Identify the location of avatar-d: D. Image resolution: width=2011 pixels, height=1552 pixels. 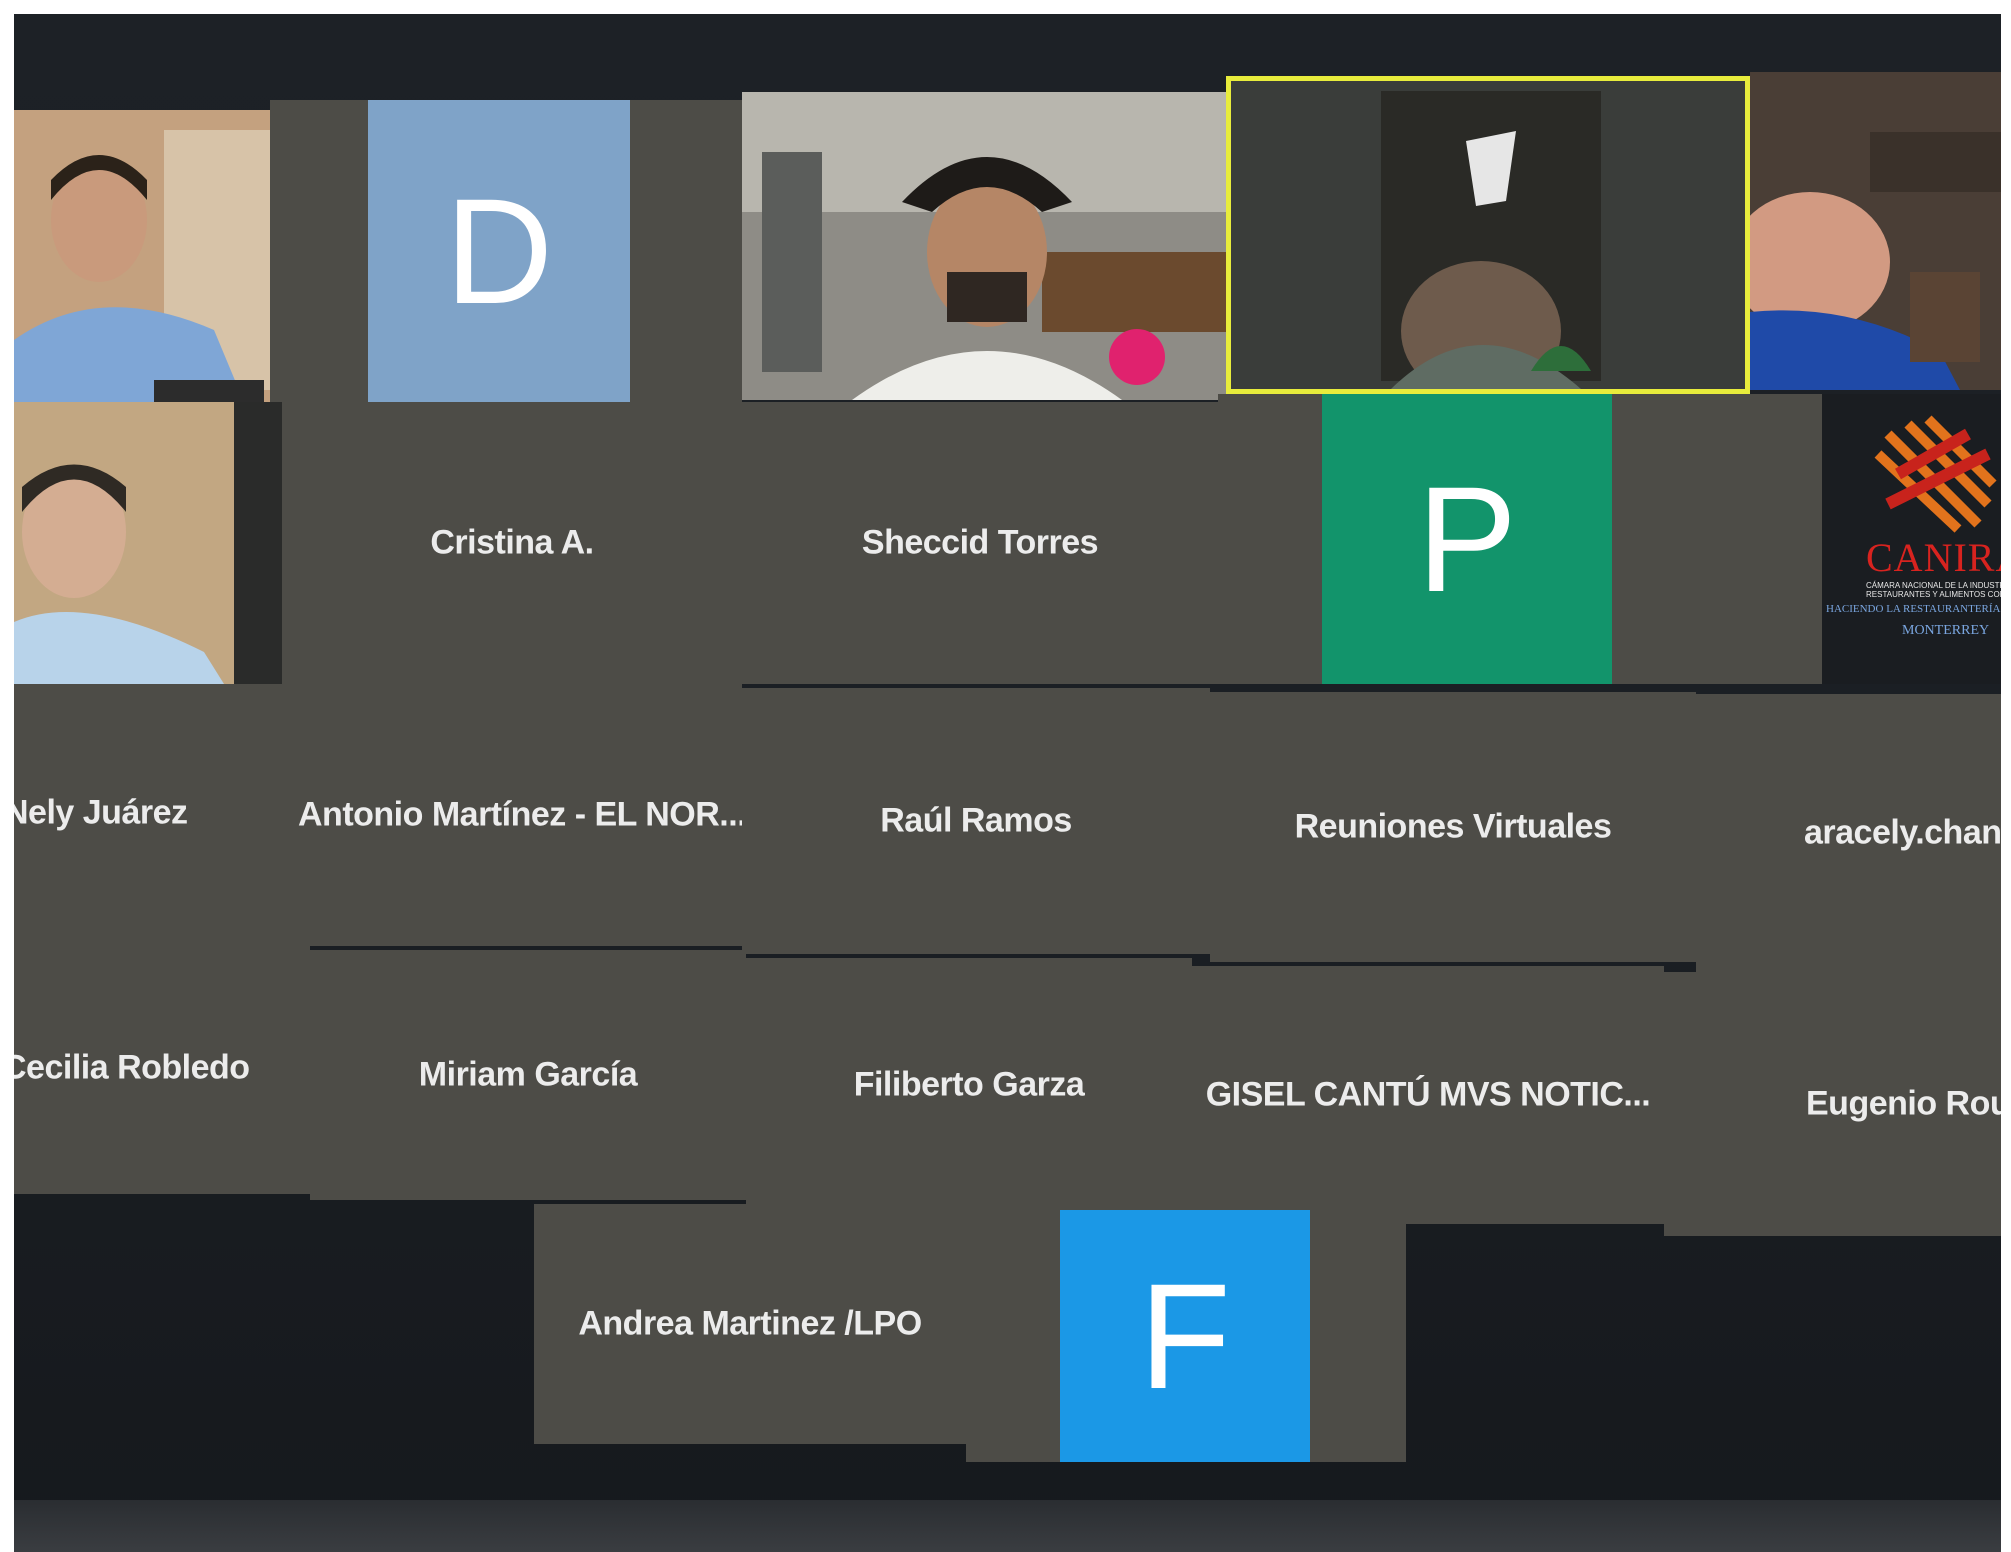
(499, 251).